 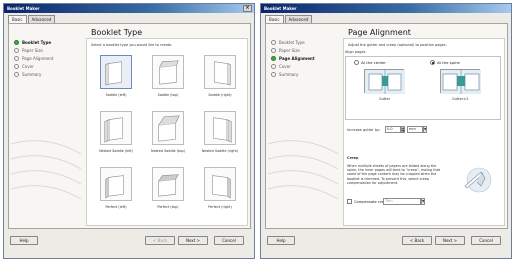 I want to click on page-title: Page Alignment, so click(x=379, y=32).